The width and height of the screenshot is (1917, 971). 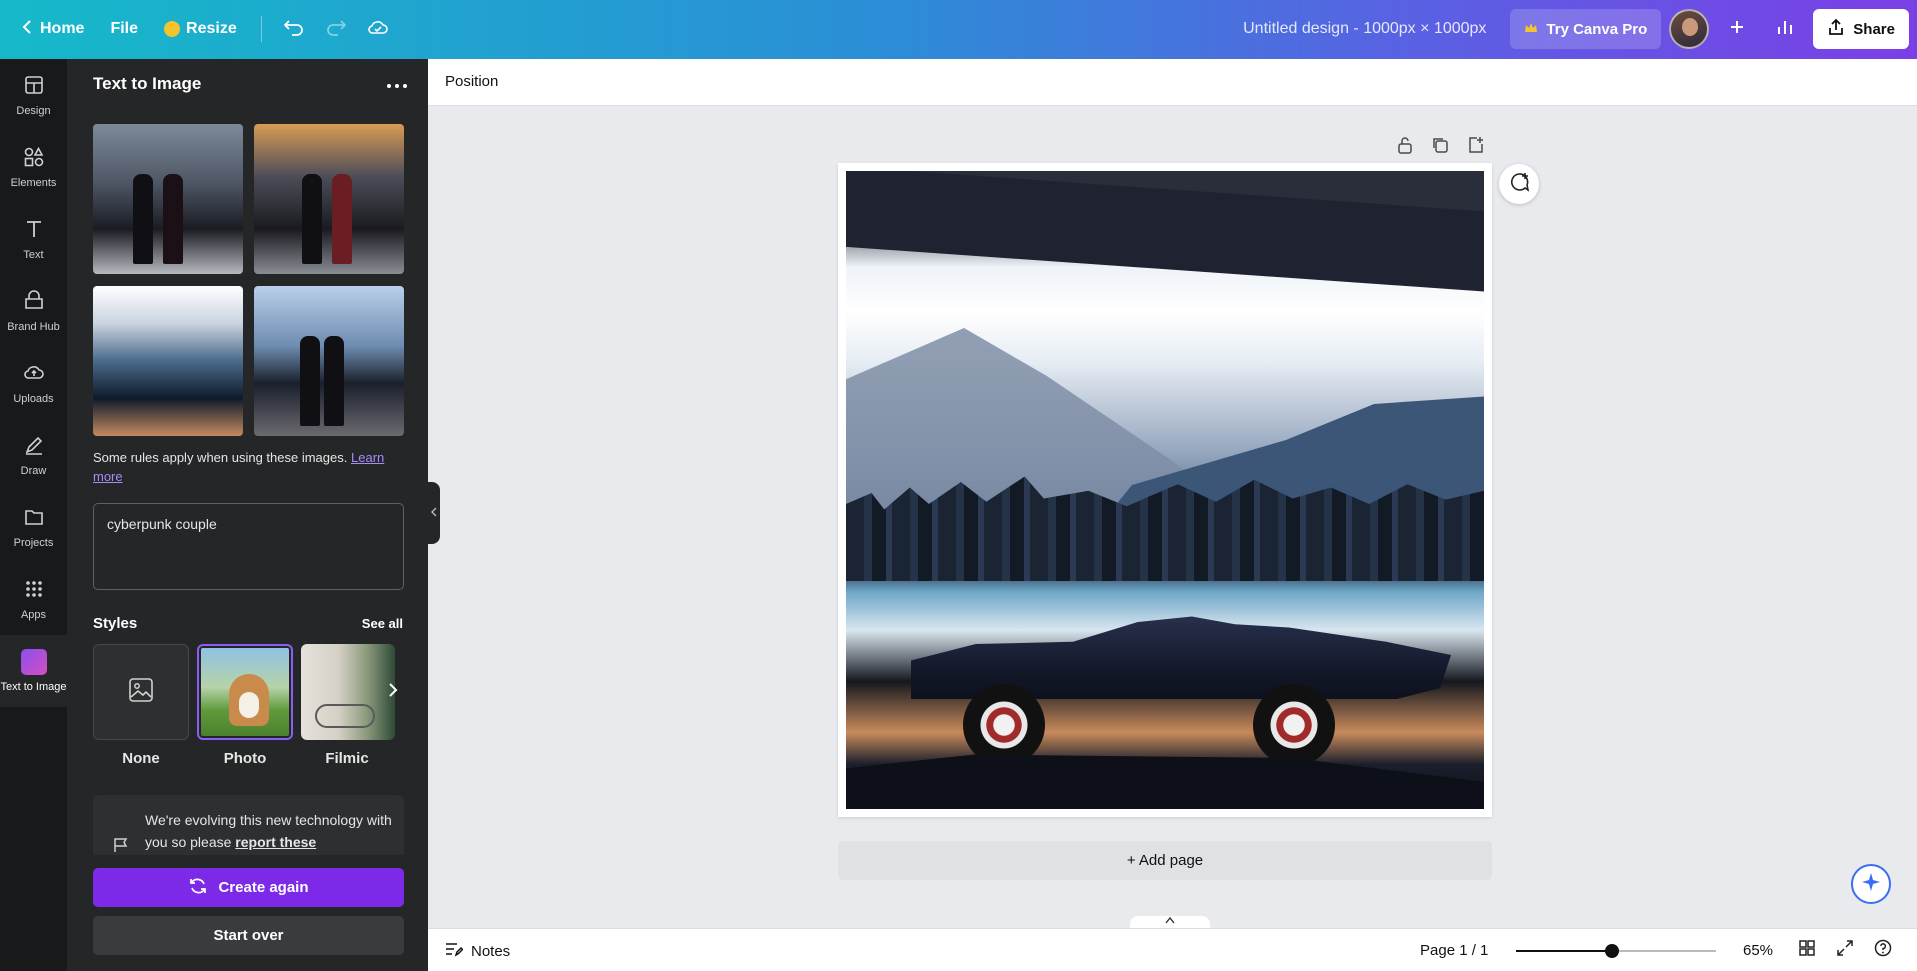 What do you see at coordinates (347, 758) in the screenshot?
I see `style-name-filmic: Filmic` at bounding box center [347, 758].